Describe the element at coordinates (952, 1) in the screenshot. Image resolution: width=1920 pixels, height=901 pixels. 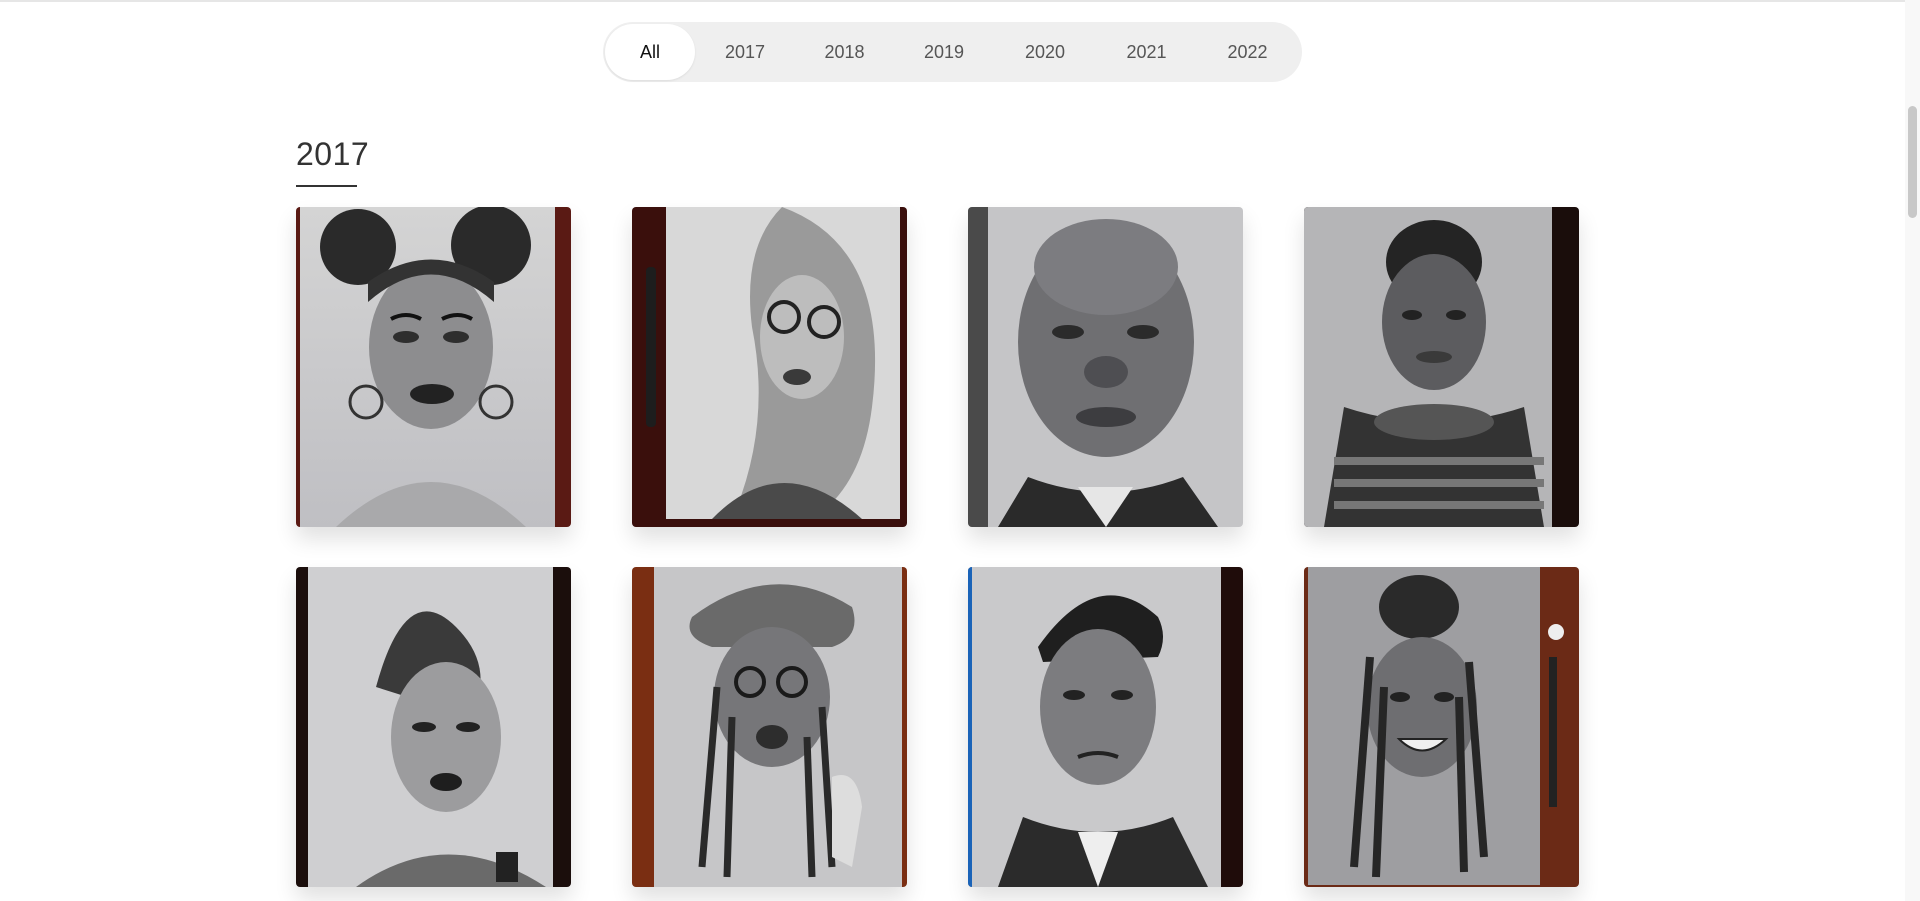
I see `top-border` at that location.